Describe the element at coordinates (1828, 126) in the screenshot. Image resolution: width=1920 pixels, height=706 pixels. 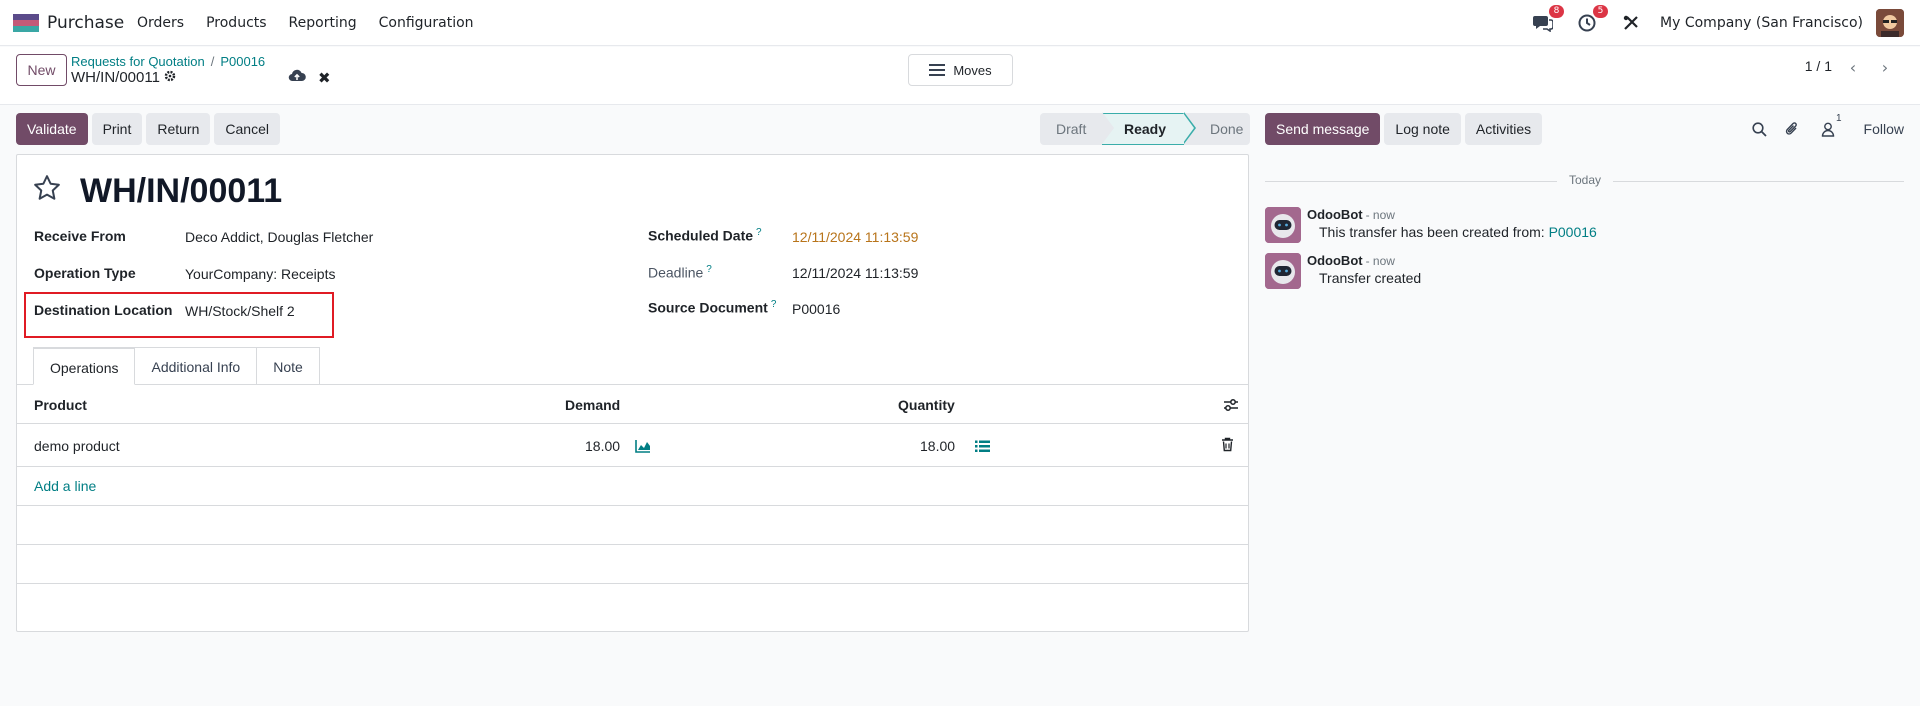
I see `followers-icon: 1` at that location.